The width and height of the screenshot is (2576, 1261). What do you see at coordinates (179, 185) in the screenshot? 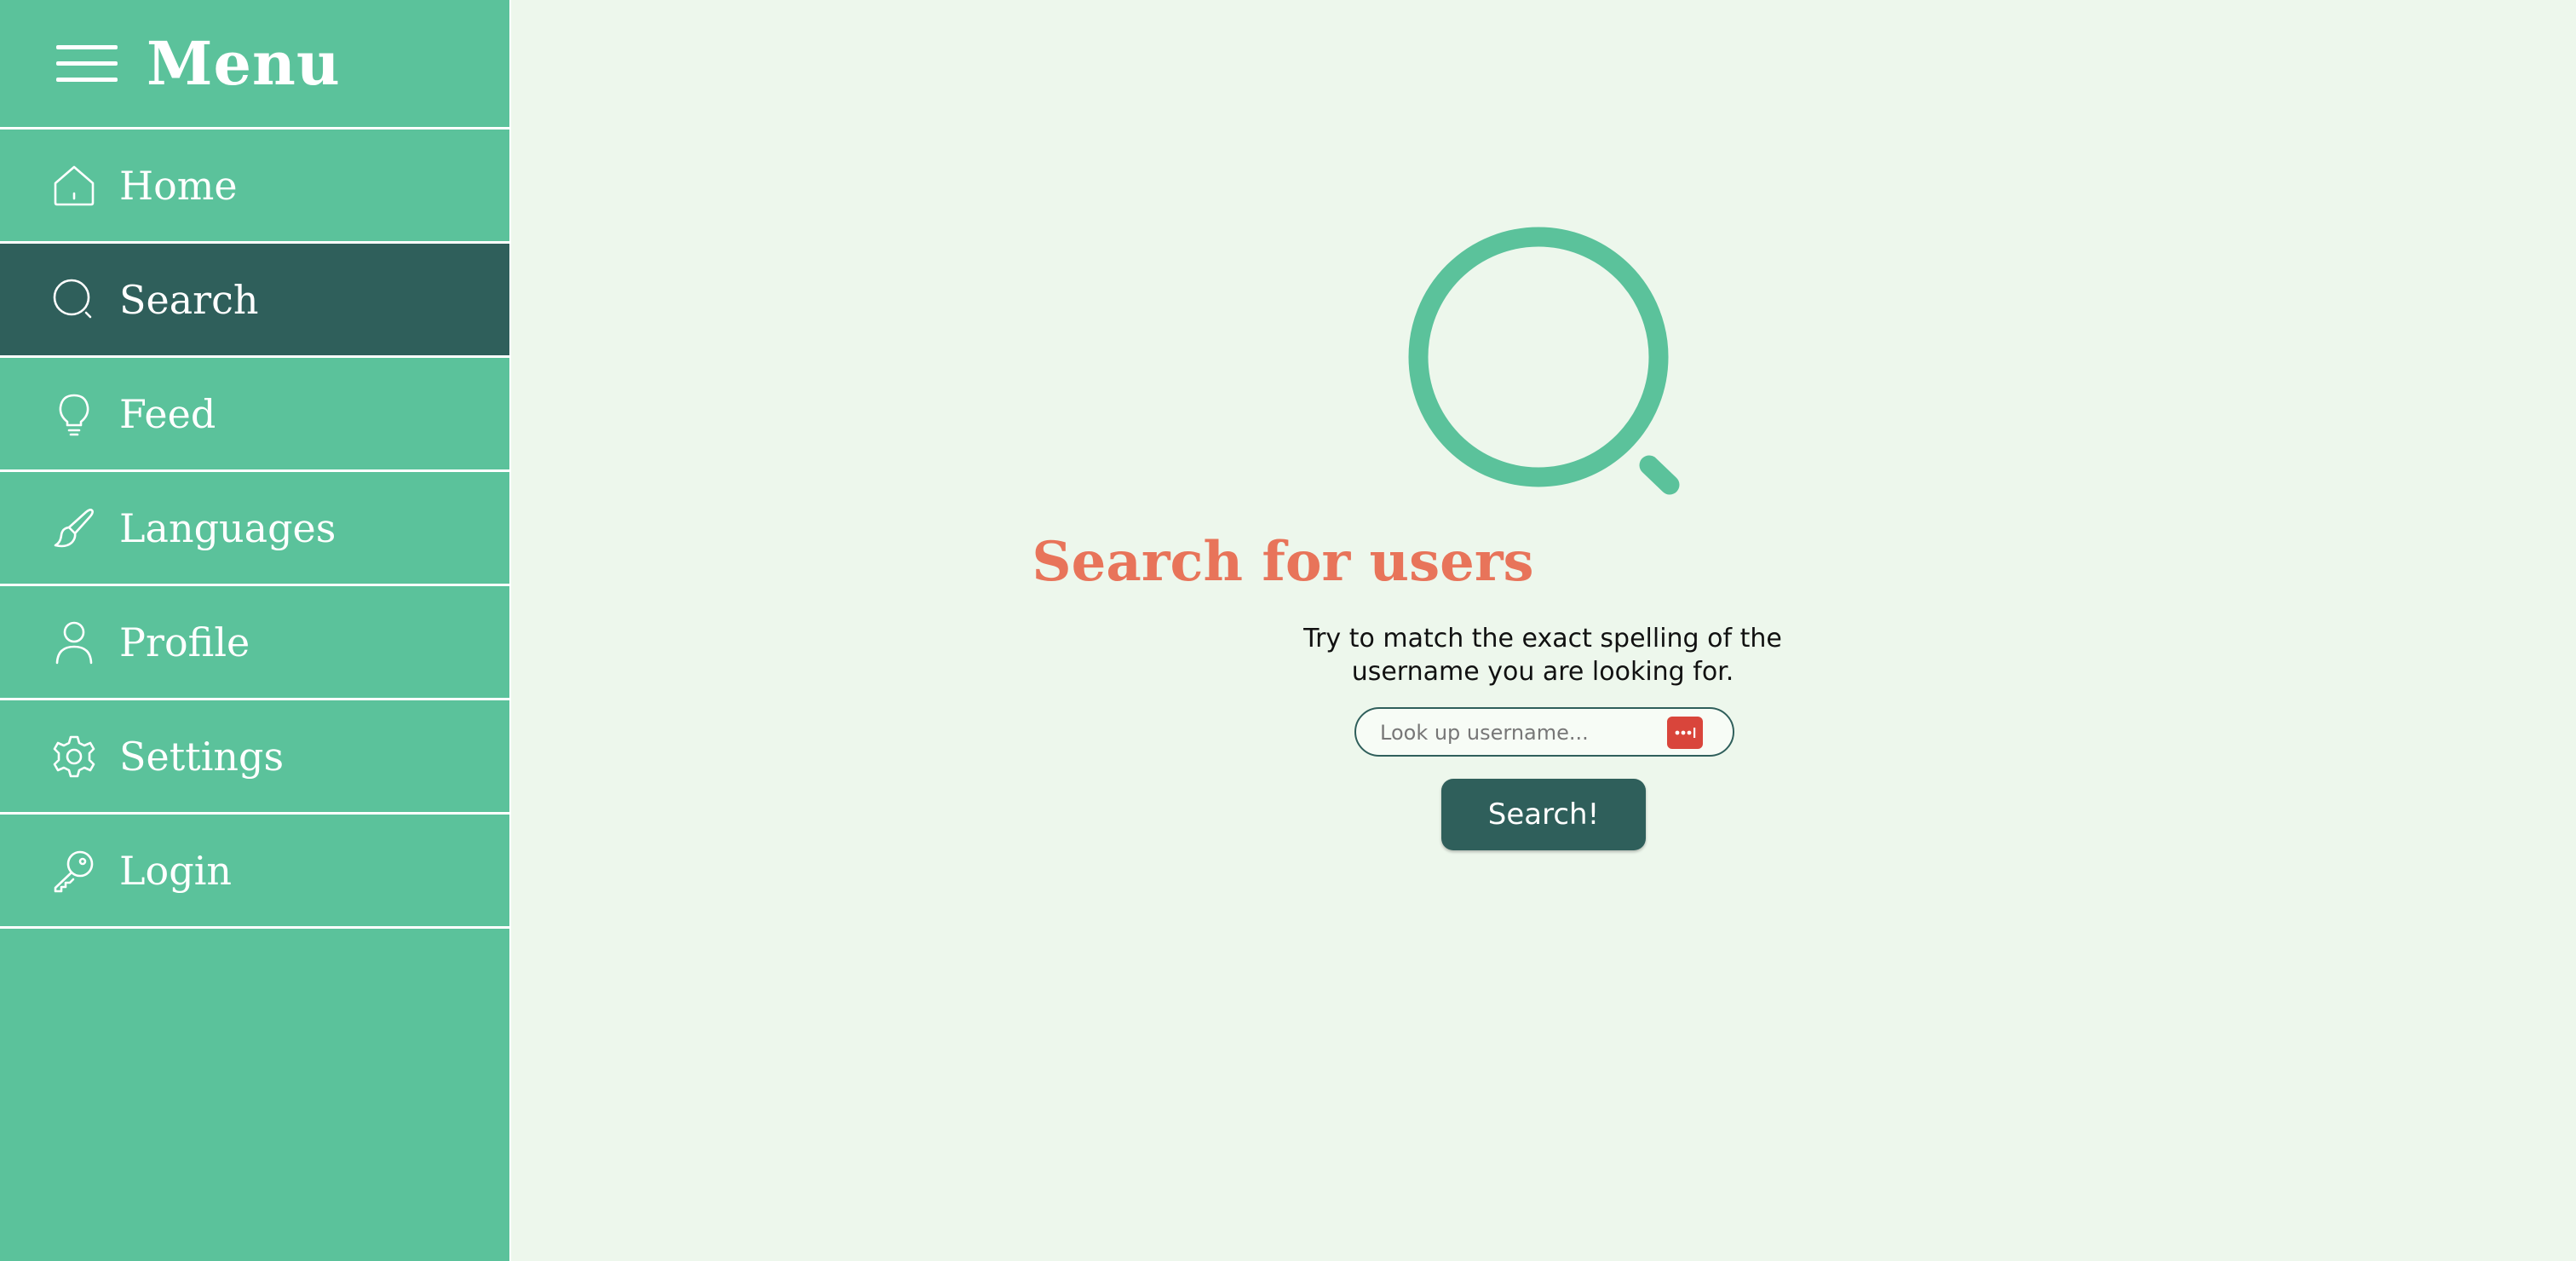
I see `sidebar-item-label: Home` at bounding box center [179, 185].